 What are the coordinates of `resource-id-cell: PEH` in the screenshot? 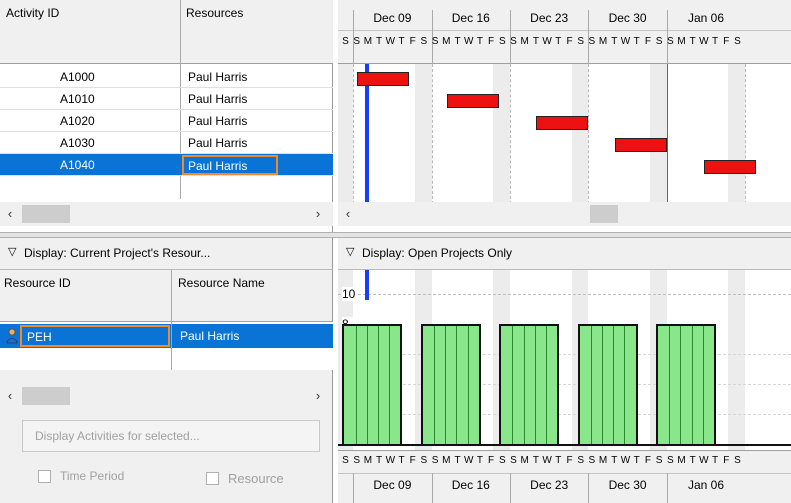 It's located at (95, 336).